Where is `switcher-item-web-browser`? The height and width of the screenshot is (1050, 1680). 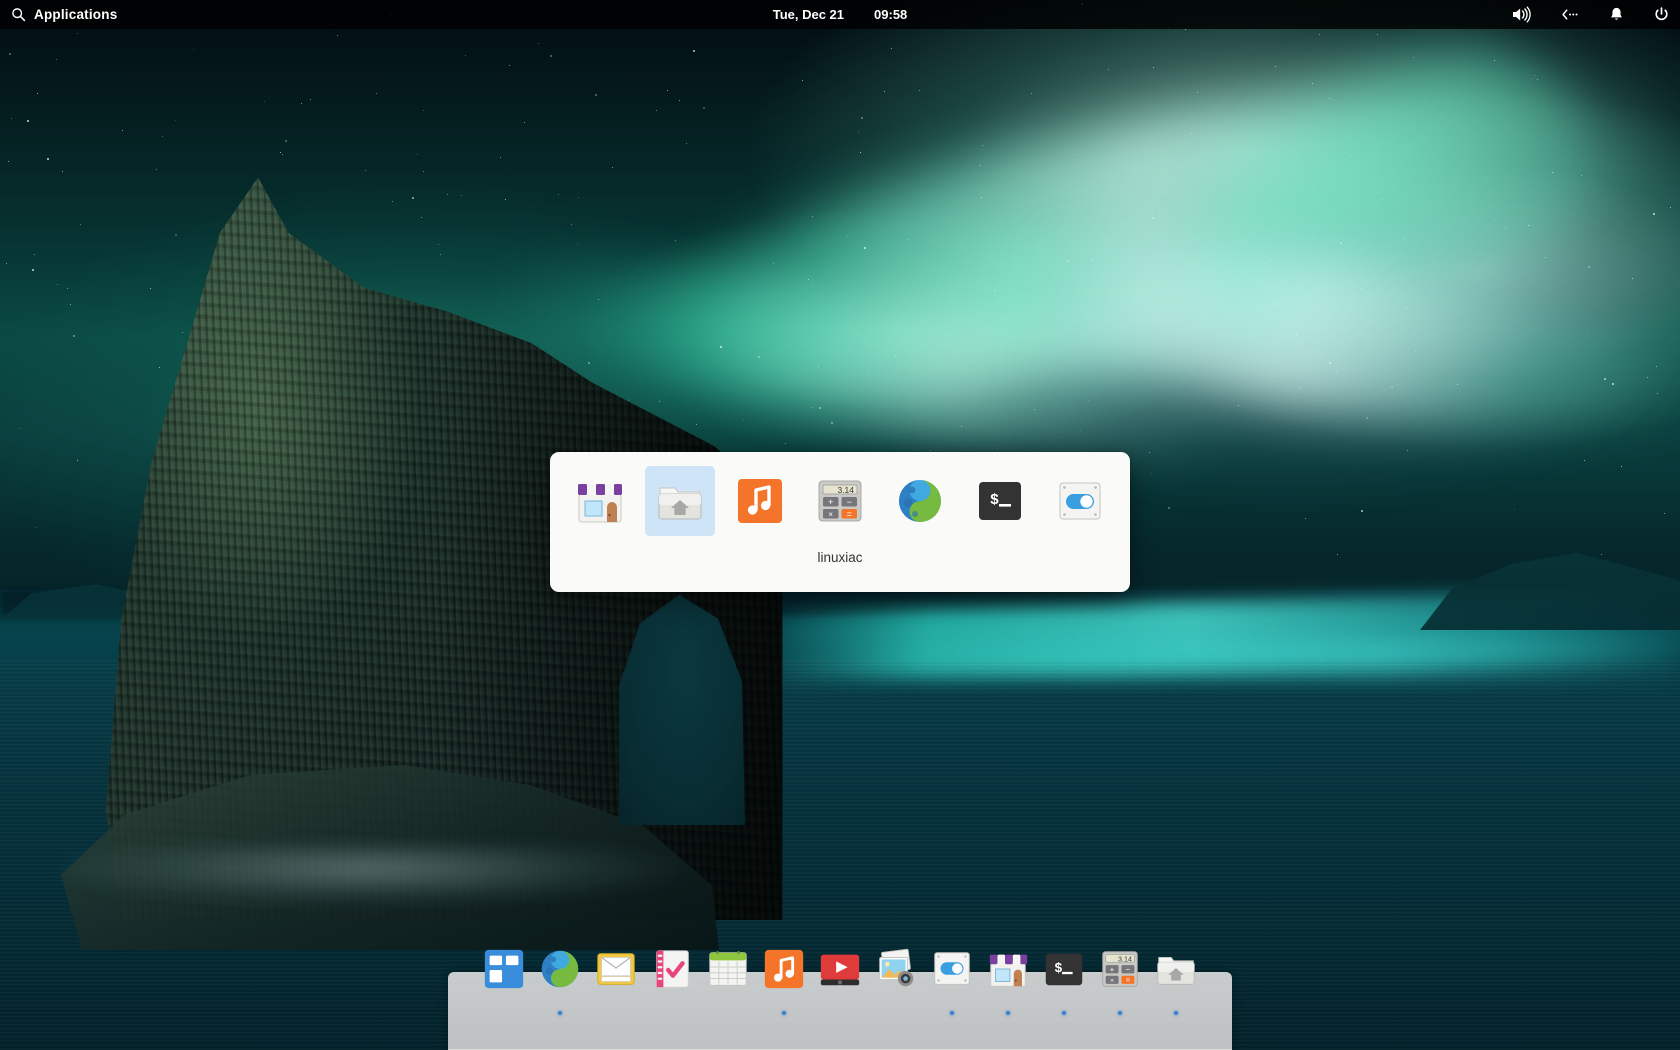
switcher-item-web-browser is located at coordinates (920, 501).